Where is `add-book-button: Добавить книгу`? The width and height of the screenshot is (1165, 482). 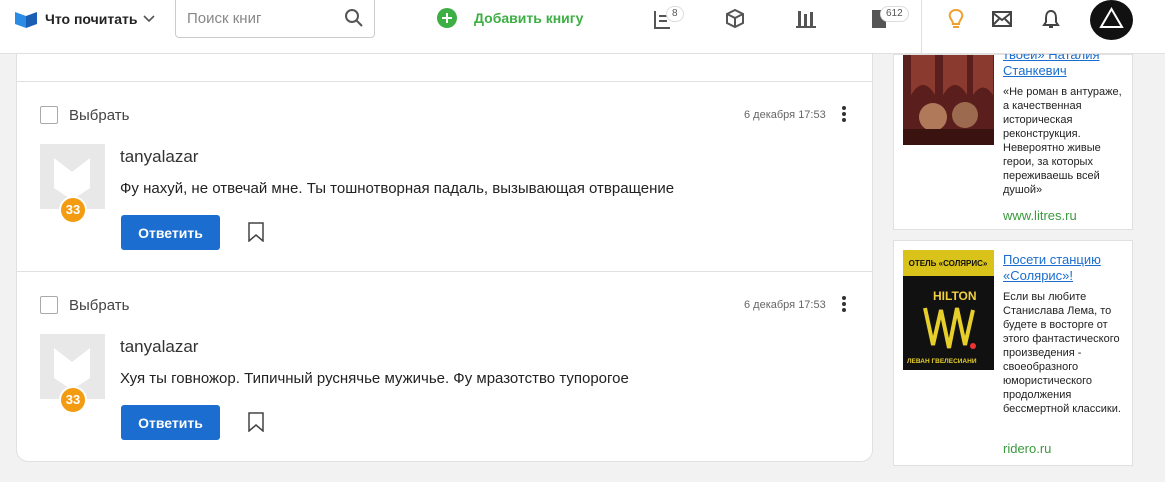 add-book-button: Добавить книгу is located at coordinates (510, 18).